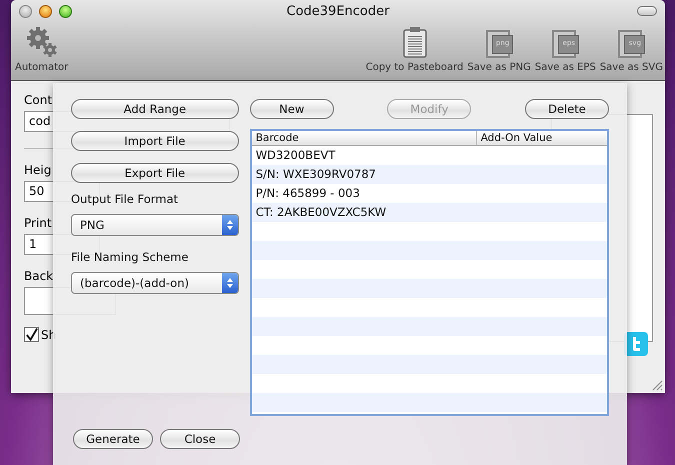  I want to click on format-label: Output File Format, so click(125, 199).